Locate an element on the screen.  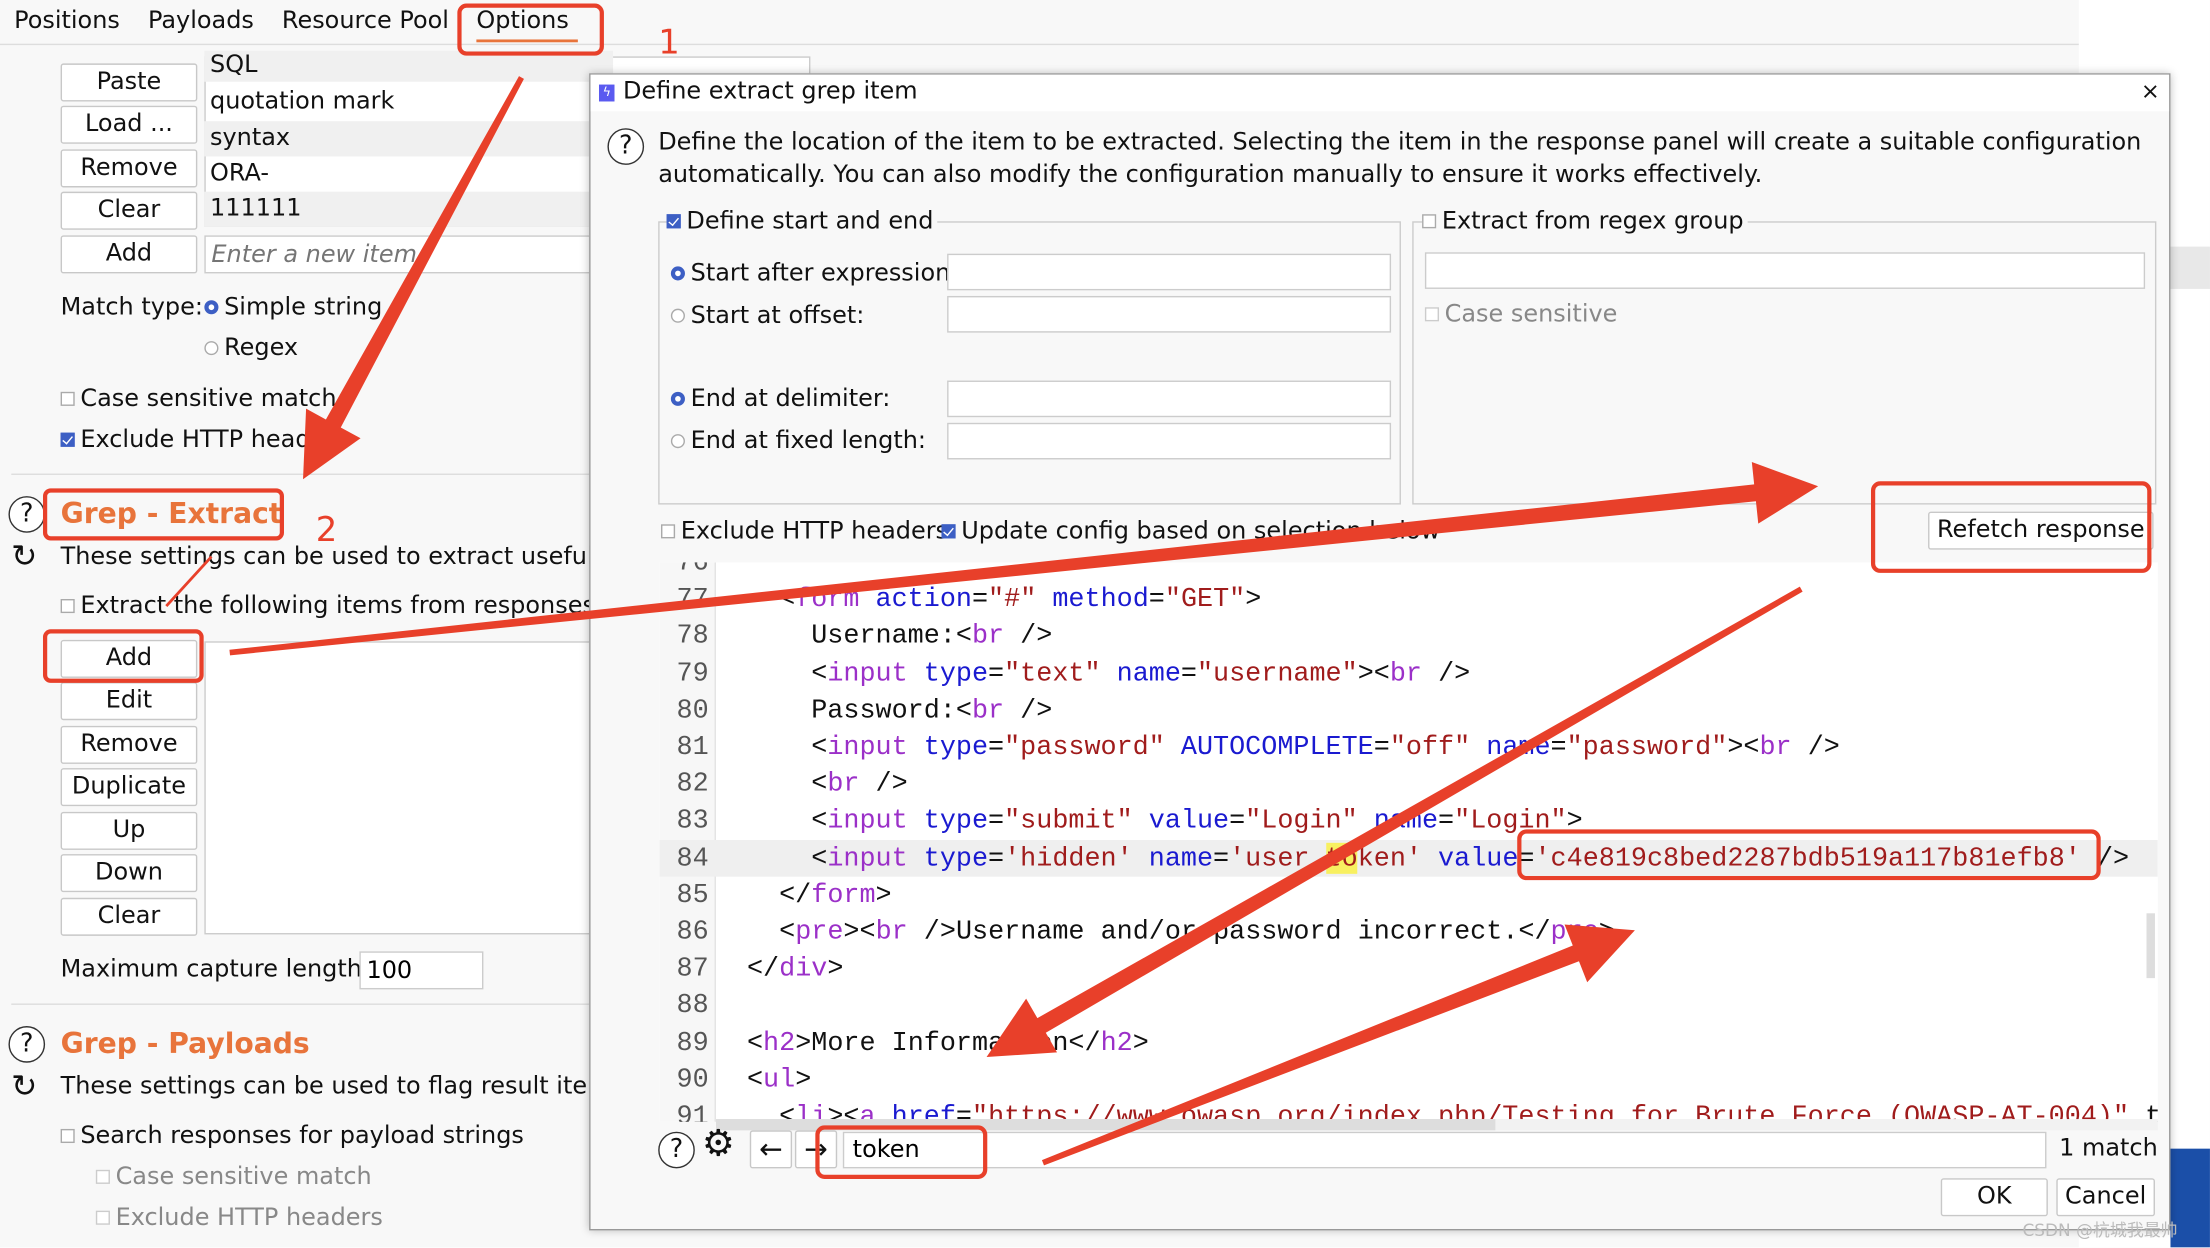
annotation-box-refetch is located at coordinates (2011, 527).